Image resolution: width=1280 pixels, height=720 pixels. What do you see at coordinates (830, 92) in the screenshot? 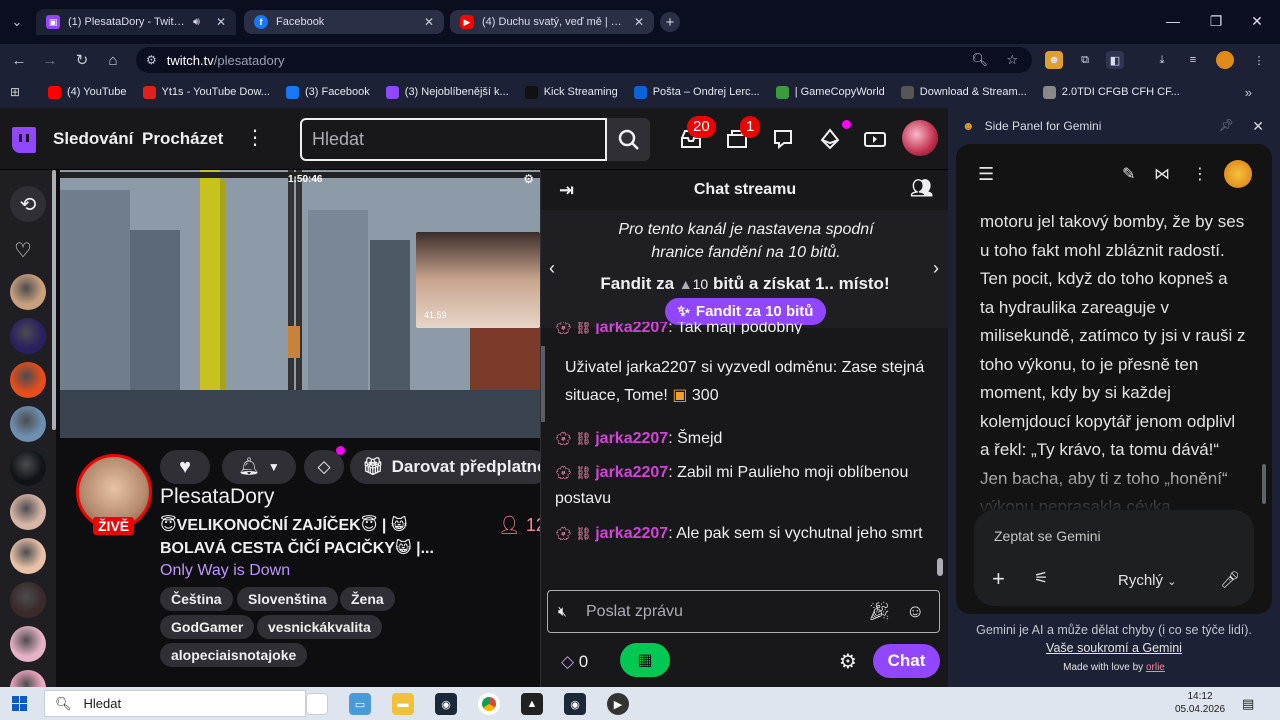
I see `bookmark-item: | GameCopyWorld` at bounding box center [830, 92].